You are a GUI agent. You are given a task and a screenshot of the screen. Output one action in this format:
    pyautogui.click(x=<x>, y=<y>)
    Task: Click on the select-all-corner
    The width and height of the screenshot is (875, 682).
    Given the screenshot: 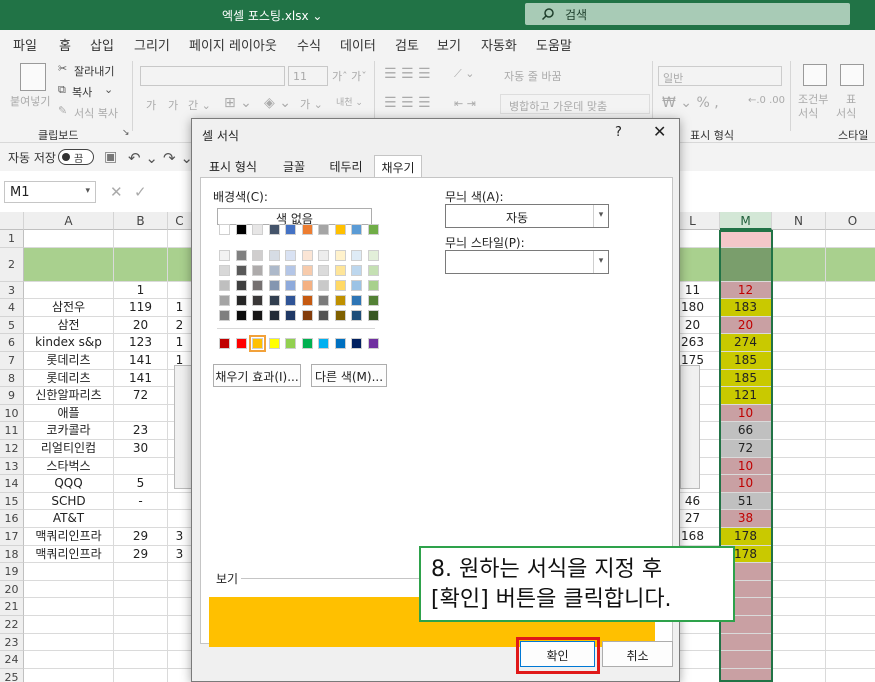 What is the action you would take?
    pyautogui.click(x=12, y=221)
    